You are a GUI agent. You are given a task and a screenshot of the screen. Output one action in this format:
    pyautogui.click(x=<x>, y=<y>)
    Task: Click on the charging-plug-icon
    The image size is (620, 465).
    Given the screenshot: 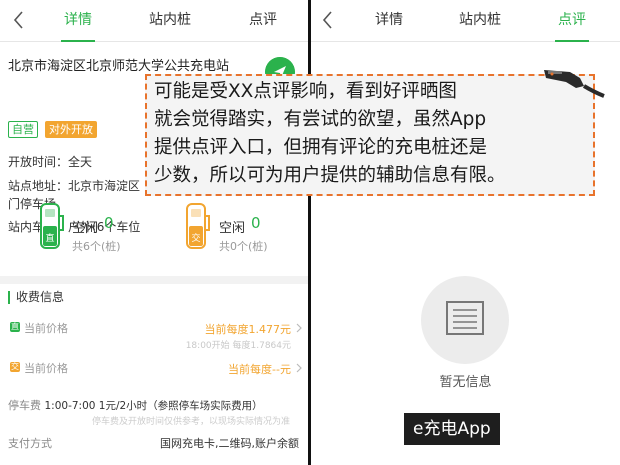 What is the action you would take?
    pyautogui.click(x=574, y=84)
    